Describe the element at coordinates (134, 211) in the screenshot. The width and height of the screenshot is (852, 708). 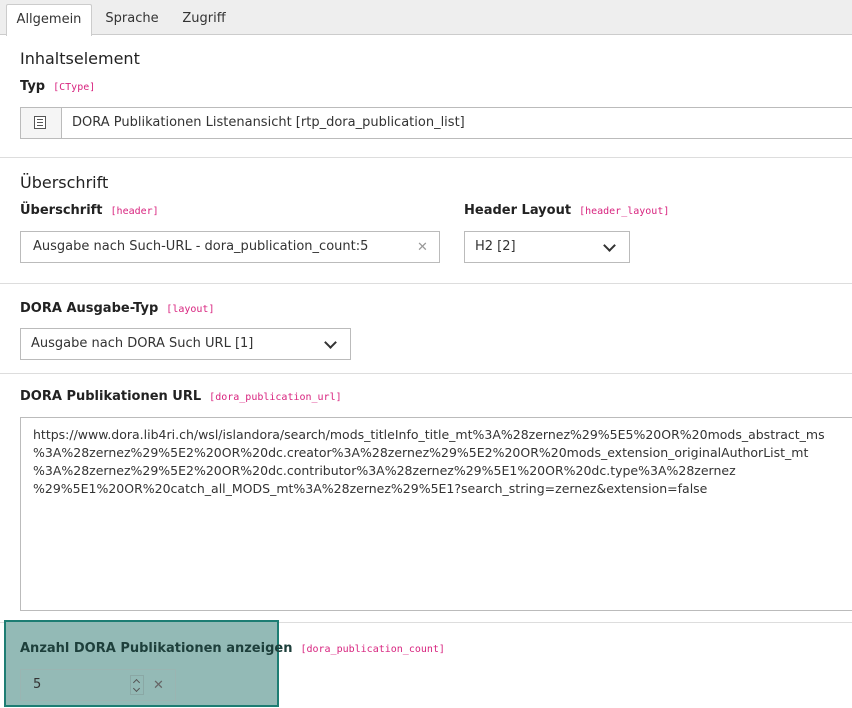
I see `header-field-code: [header]` at that location.